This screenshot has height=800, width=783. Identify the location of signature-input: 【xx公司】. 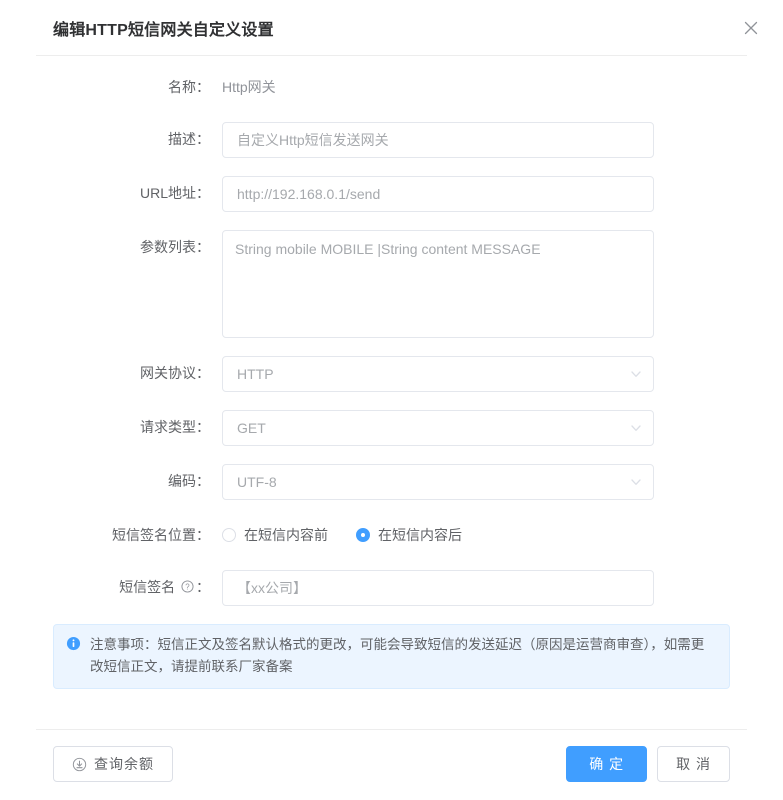
(438, 588).